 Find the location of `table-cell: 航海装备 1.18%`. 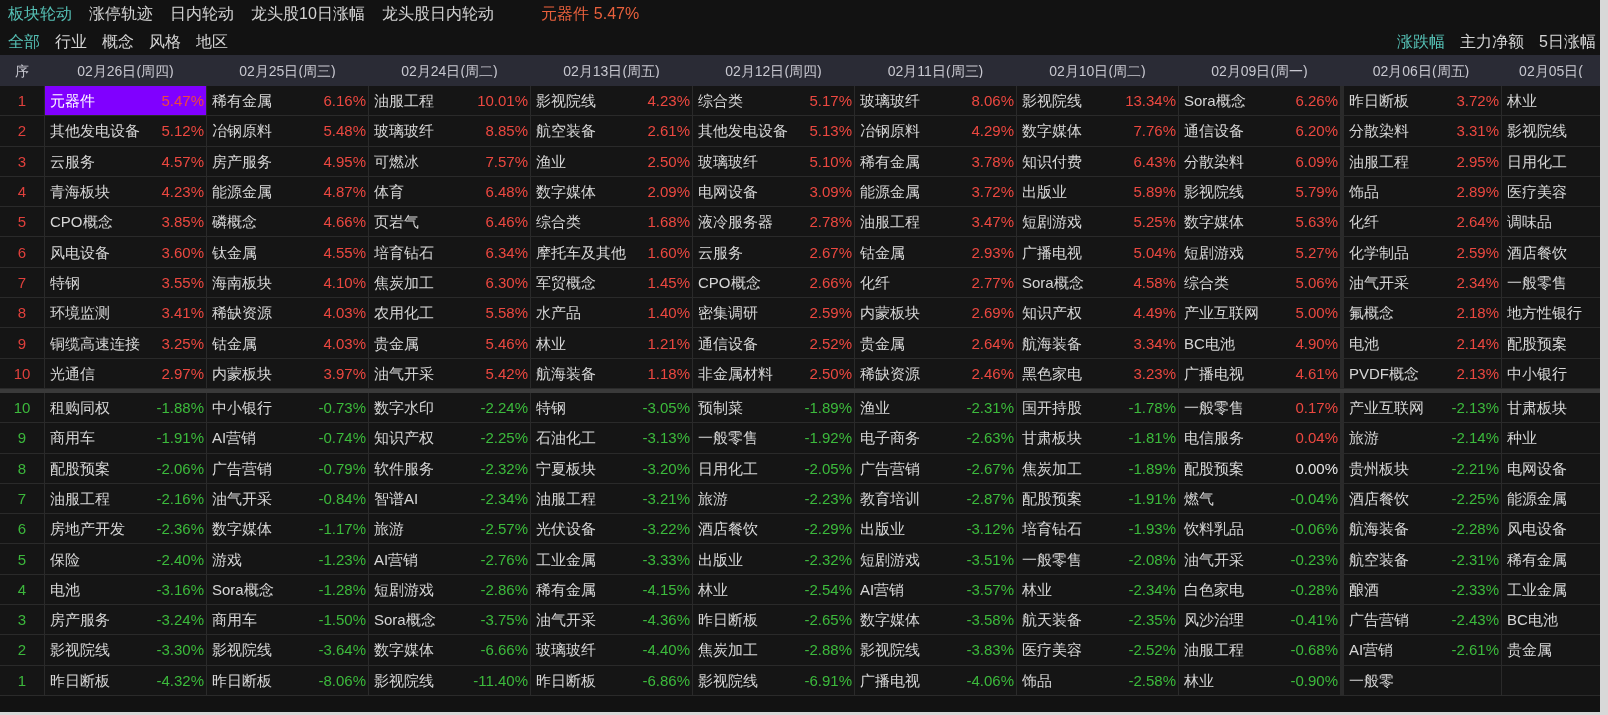

table-cell: 航海装备 1.18% is located at coordinates (611, 373).